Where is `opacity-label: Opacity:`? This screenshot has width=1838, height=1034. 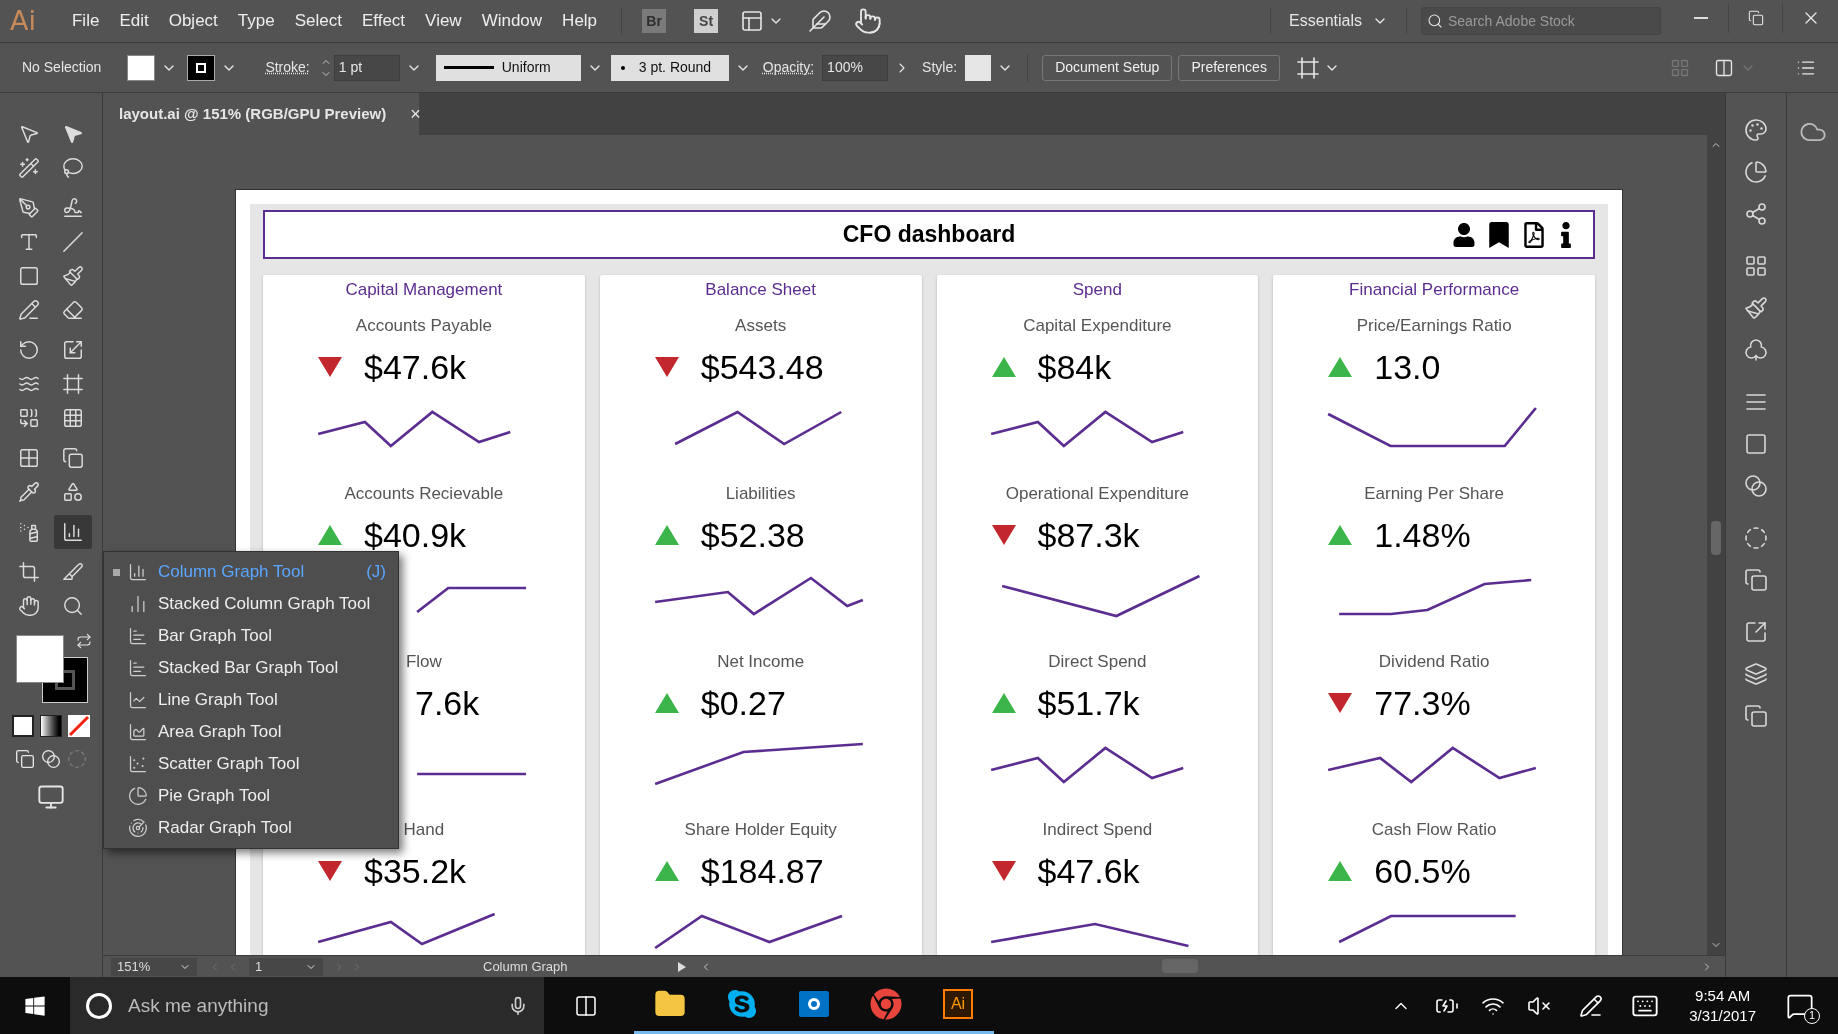
opacity-label: Opacity: is located at coordinates (788, 67).